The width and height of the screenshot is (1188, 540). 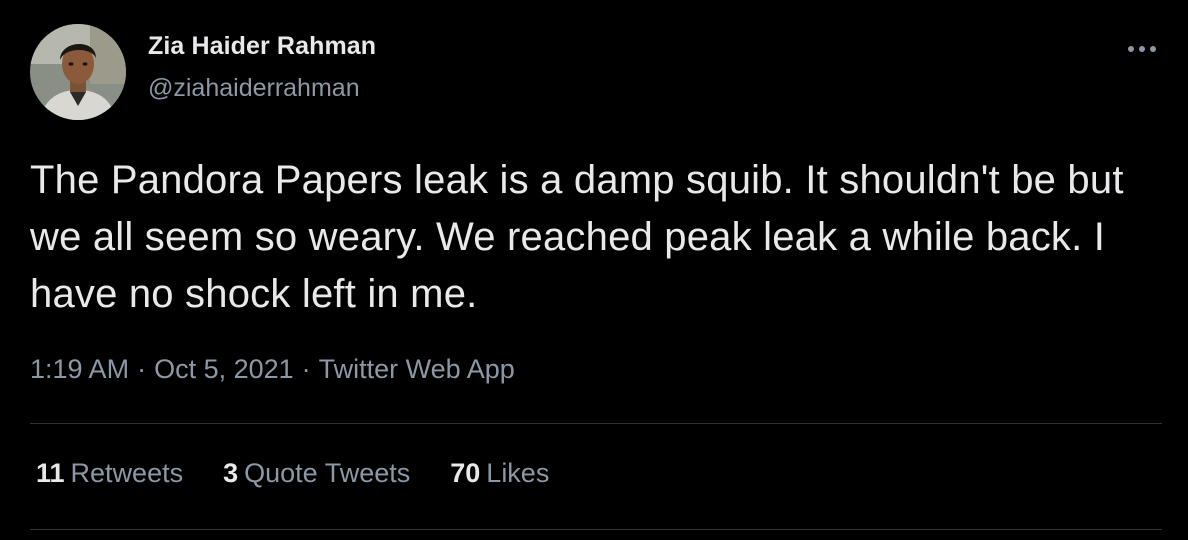 I want to click on author-name: Zia Haider Rahman, so click(x=262, y=46).